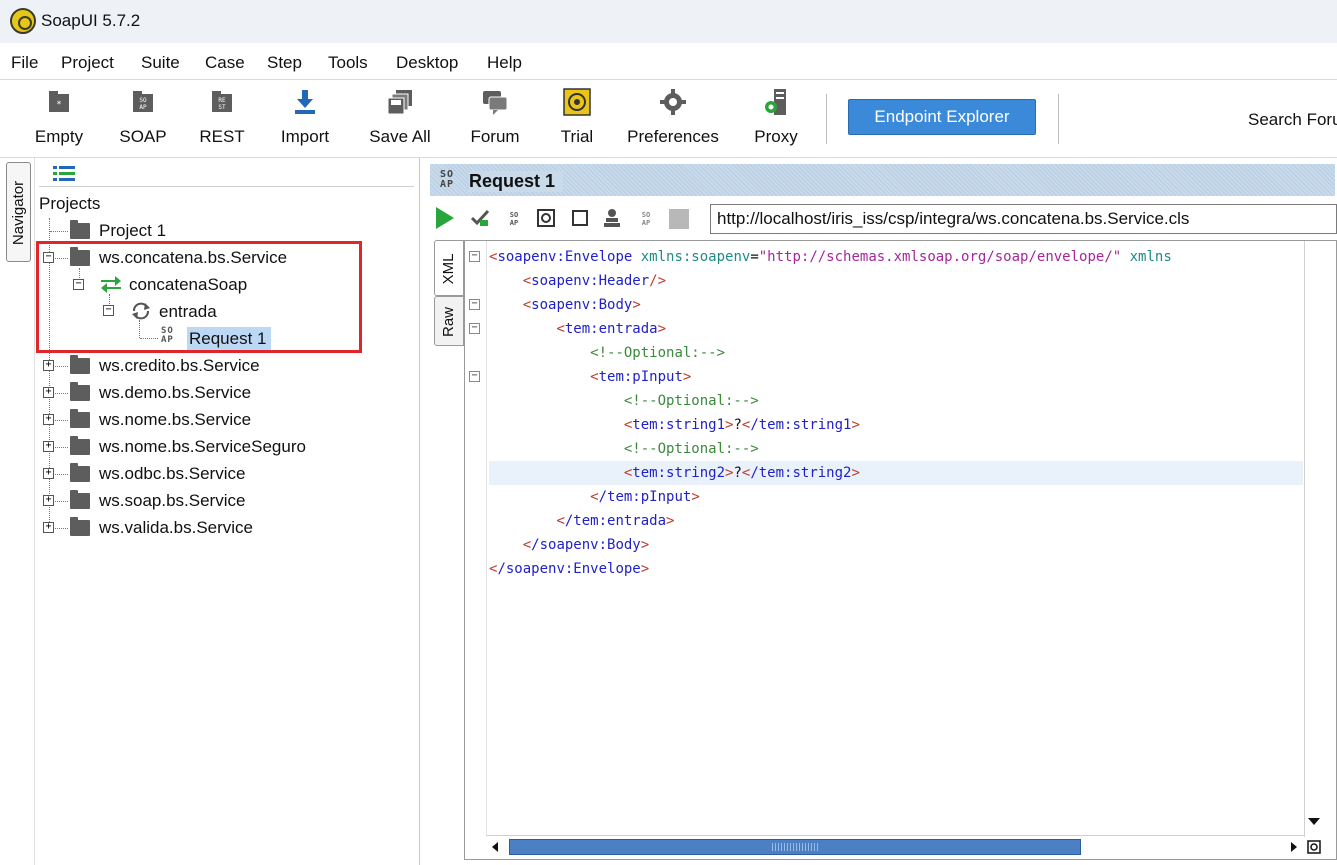  I want to click on tree-project-valida: ws.valida.bs.Service, so click(176, 528).